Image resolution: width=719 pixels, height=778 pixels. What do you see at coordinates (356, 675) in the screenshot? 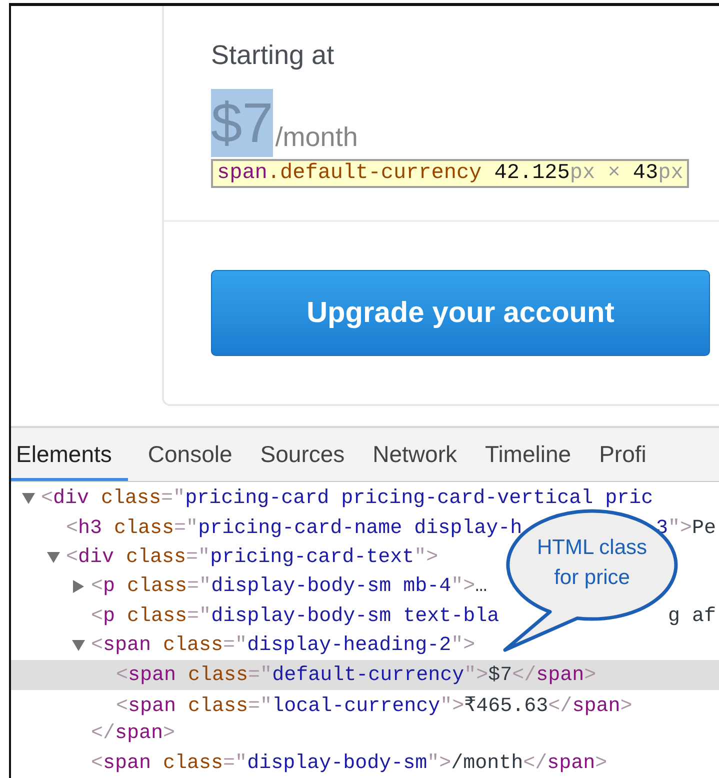
I see `dom-line: <span class="default-currency">$7</span>` at bounding box center [356, 675].